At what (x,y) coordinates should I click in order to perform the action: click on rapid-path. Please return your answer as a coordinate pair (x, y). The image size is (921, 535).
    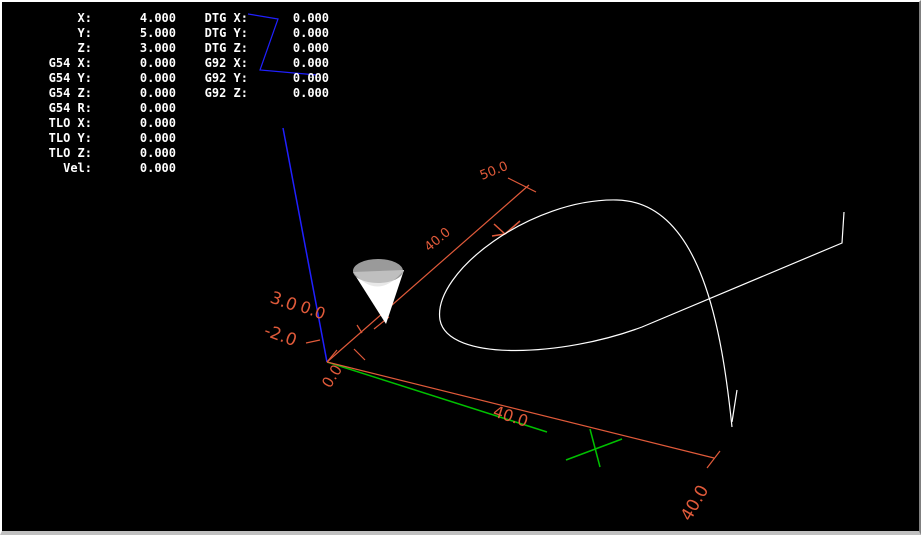
    Looking at the image, I should click on (282, 44).